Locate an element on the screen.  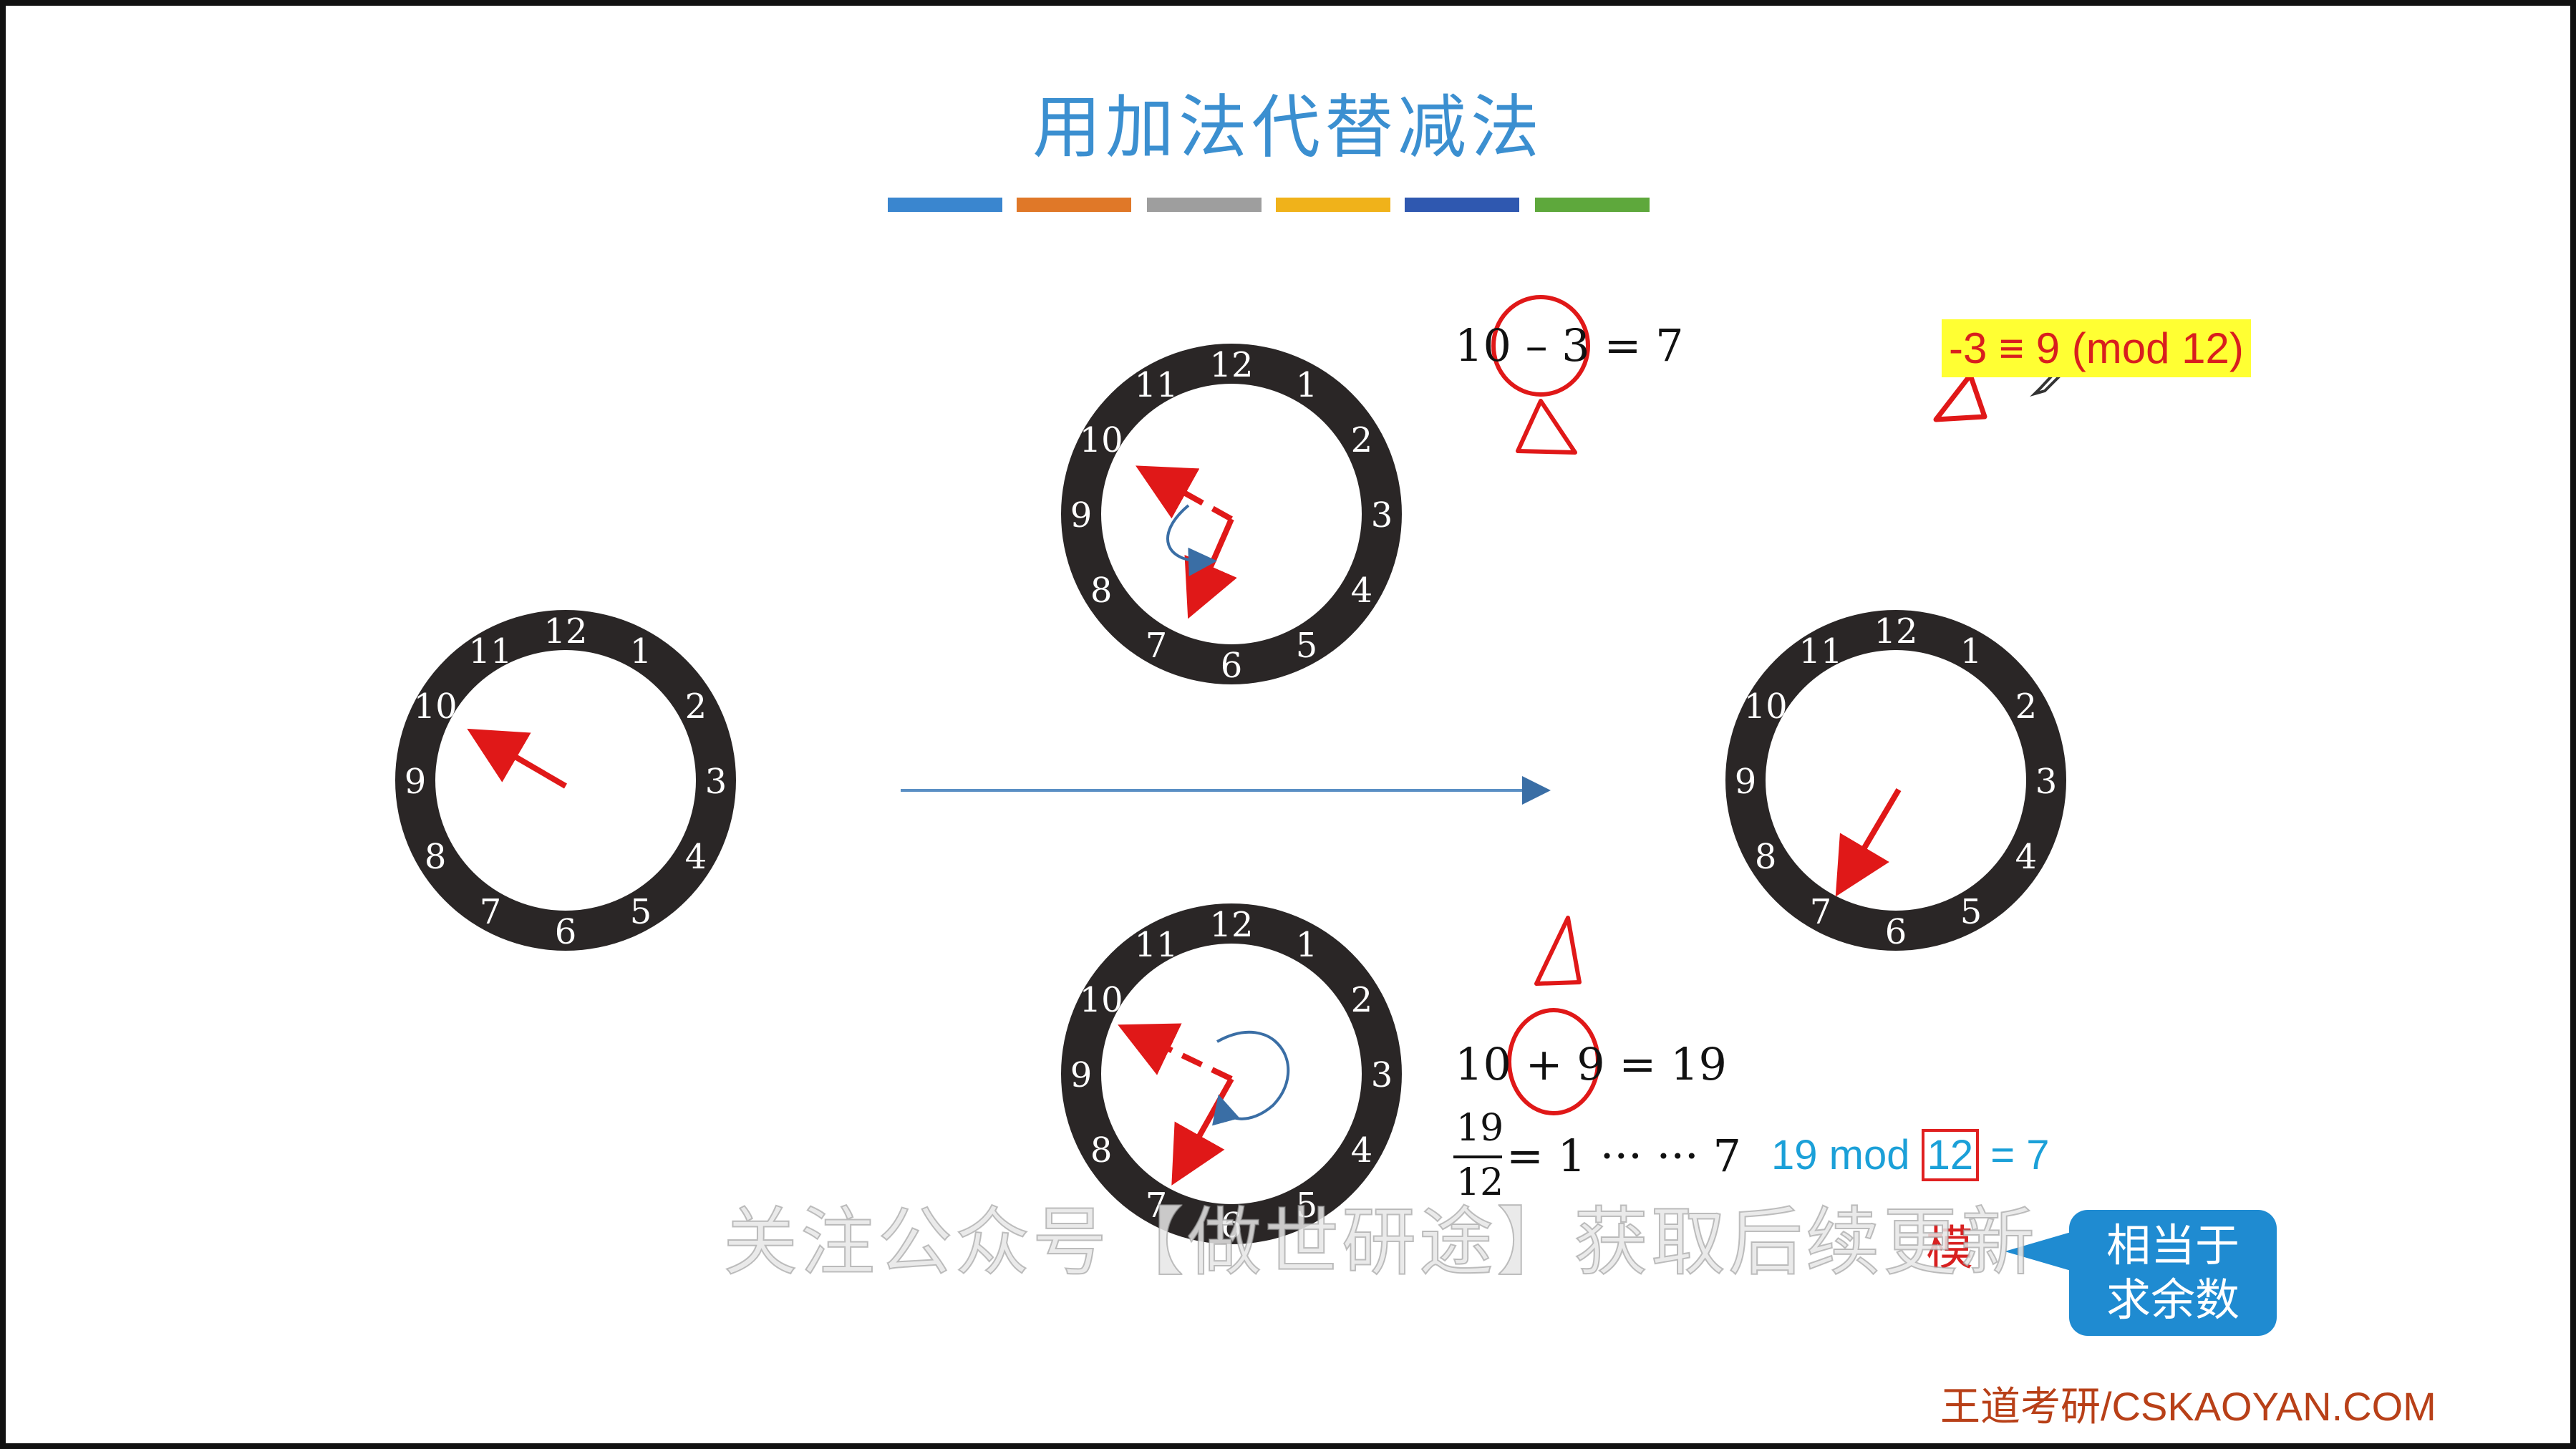
mod-equation: 19 mod 12 = 7 is located at coordinates (1911, 1155).